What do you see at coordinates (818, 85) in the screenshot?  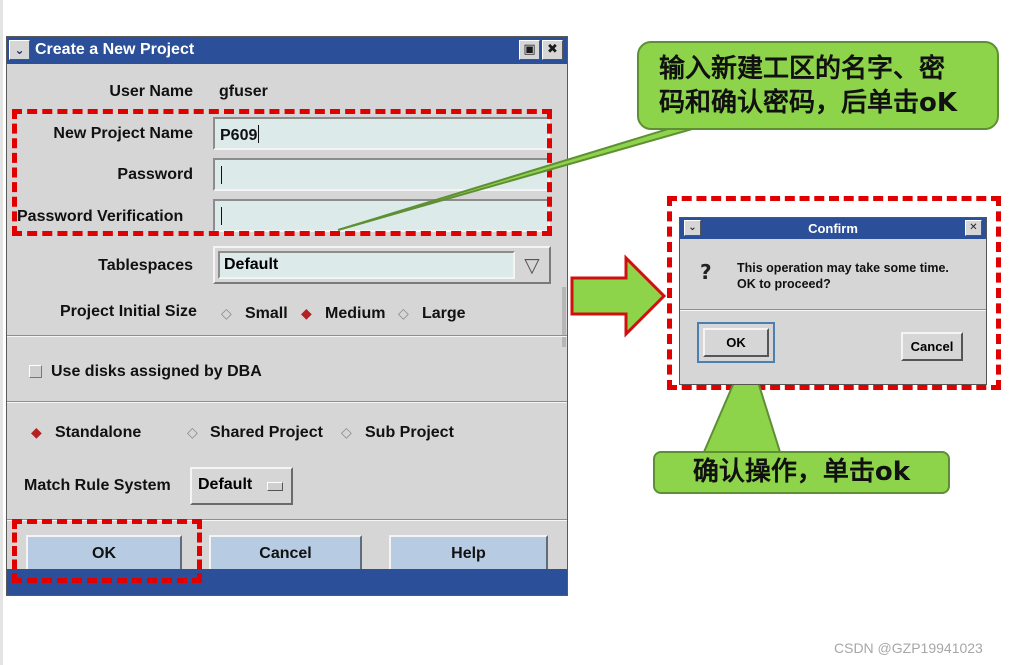 I see `callout-enter-project-info: 输入新建工区的名字、密 码和确认密码，后单击oK` at bounding box center [818, 85].